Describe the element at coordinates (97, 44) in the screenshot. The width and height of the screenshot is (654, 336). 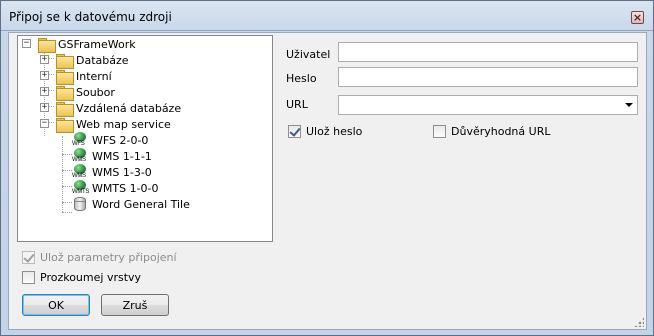
I see `tree-node-label: GSFrameWork` at that location.